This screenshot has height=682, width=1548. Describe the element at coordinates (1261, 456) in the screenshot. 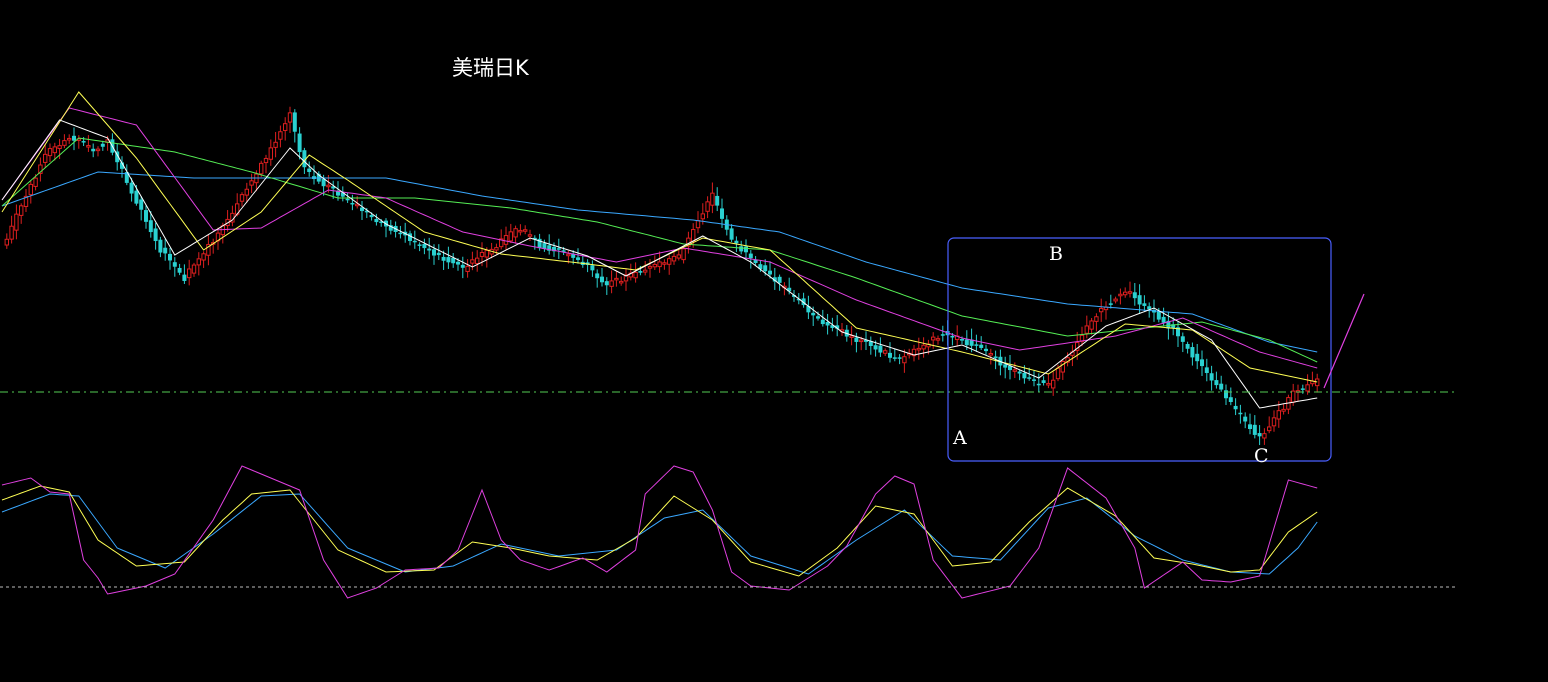

I see `point-c-label: C` at that location.